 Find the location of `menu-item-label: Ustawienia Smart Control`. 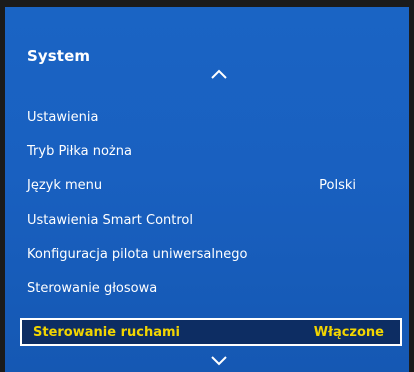

menu-item-label: Ustawienia Smart Control is located at coordinates (110, 220).